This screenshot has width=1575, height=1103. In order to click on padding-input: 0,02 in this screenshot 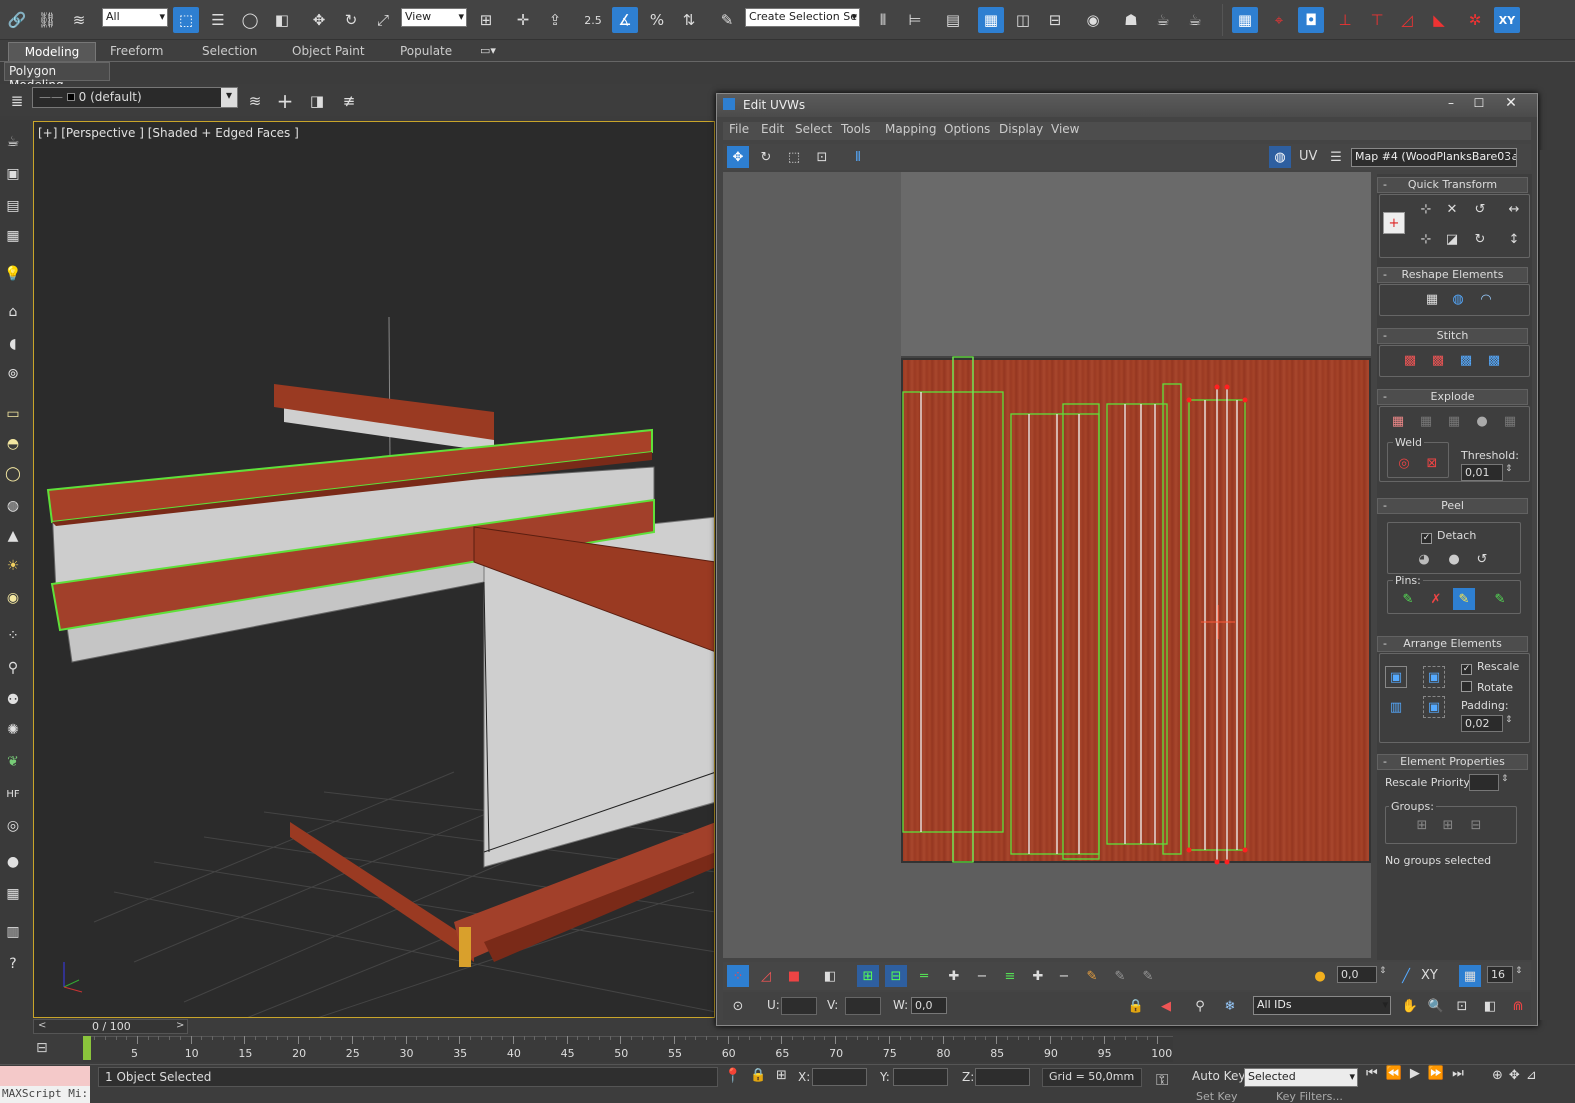, I will do `click(1482, 723)`.